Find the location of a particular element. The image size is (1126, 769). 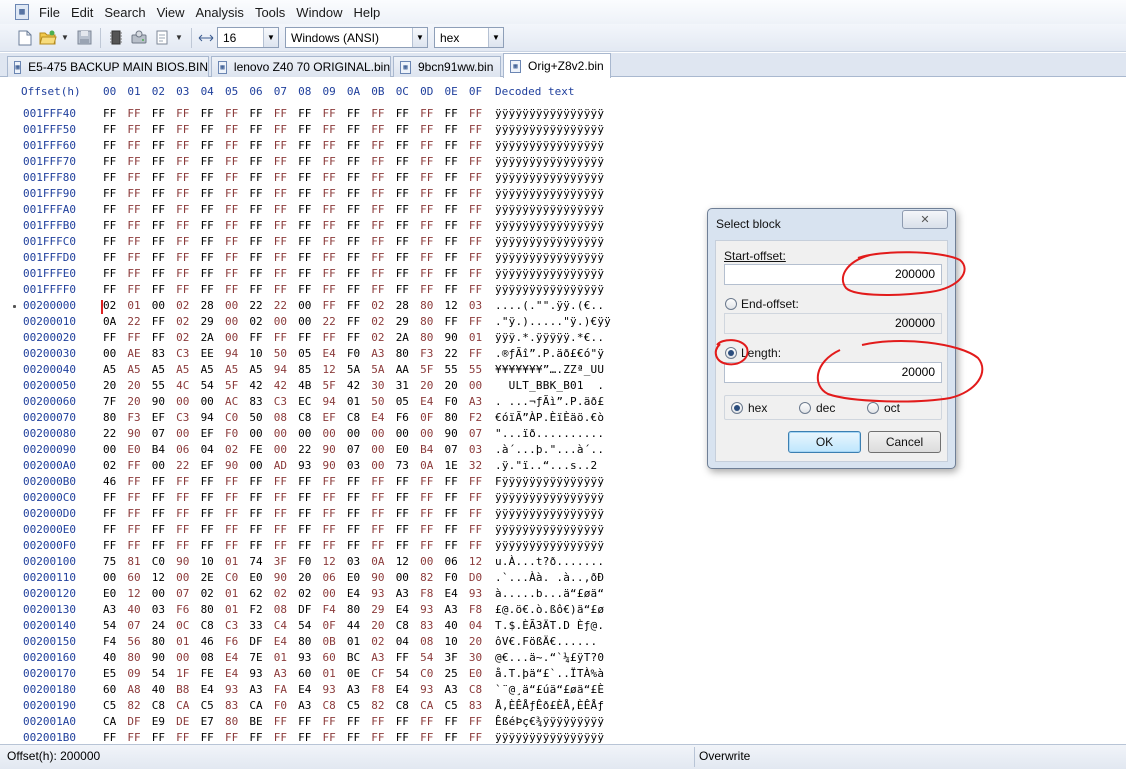

row-bytes: 7F 20 90 00 00 AC 83 C3 EC 94 01 50 05 E4 F0 A3 is located at coordinates (298, 401).